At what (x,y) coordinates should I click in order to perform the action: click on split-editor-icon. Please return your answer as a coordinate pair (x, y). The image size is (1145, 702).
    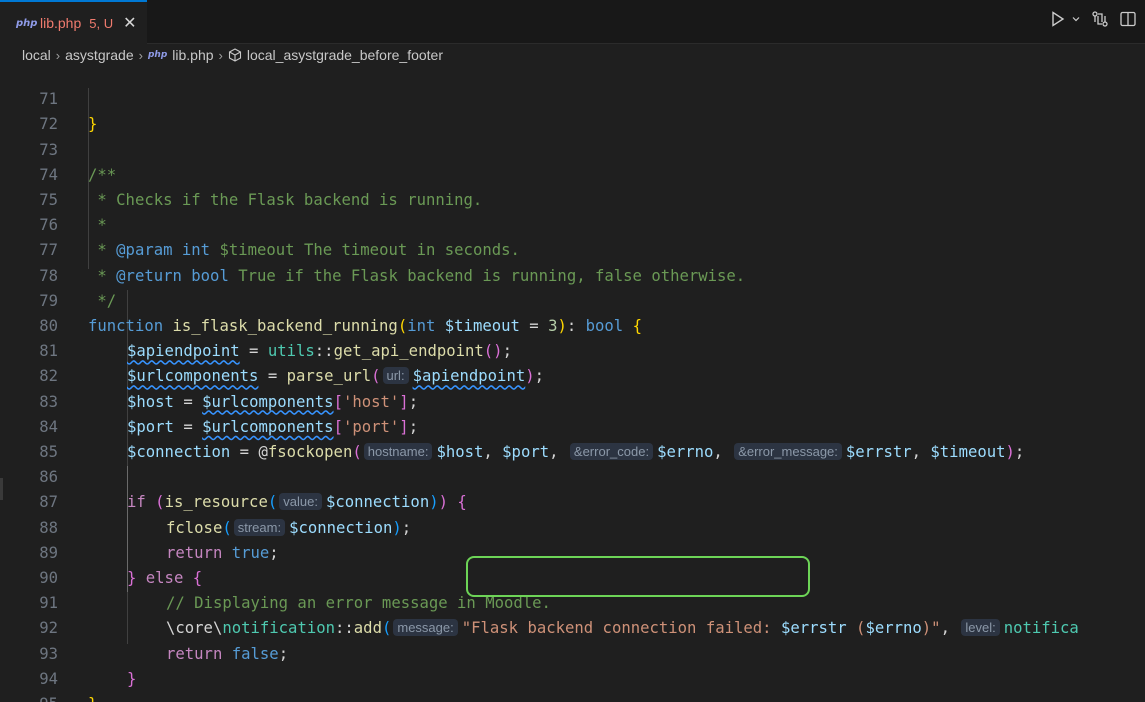
    Looking at the image, I should click on (1128, 19).